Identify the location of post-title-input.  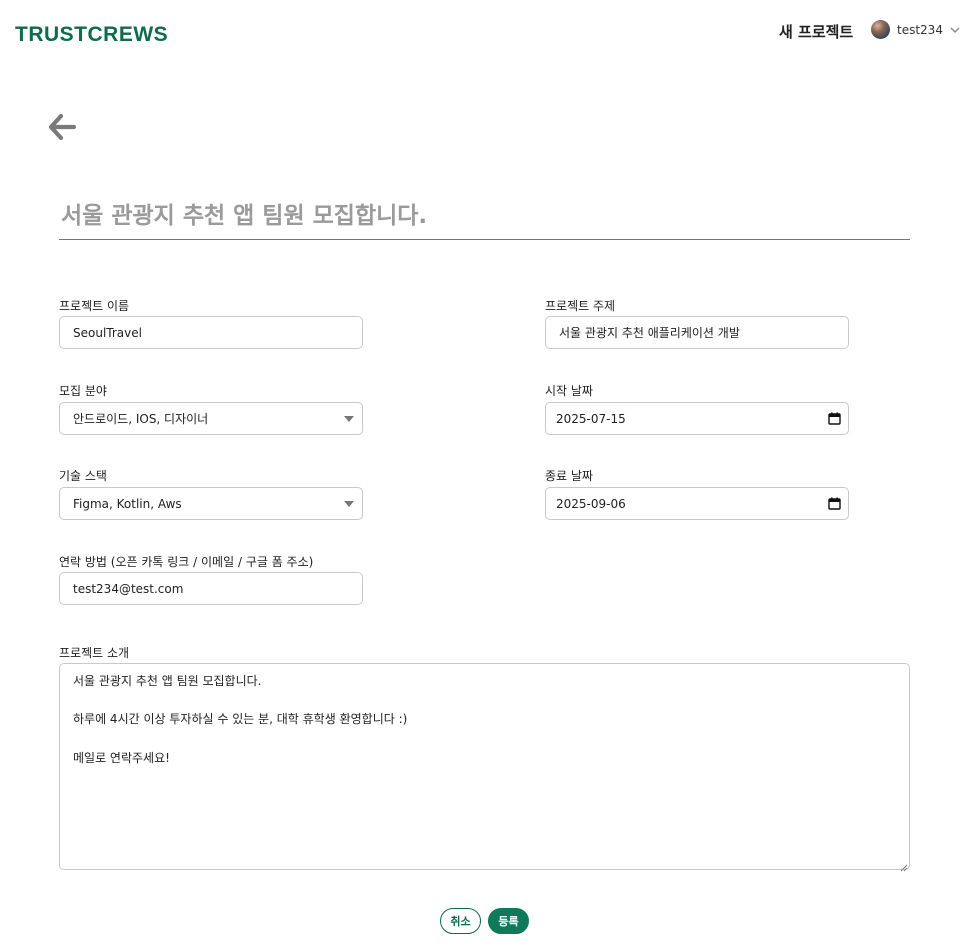
(484, 216).